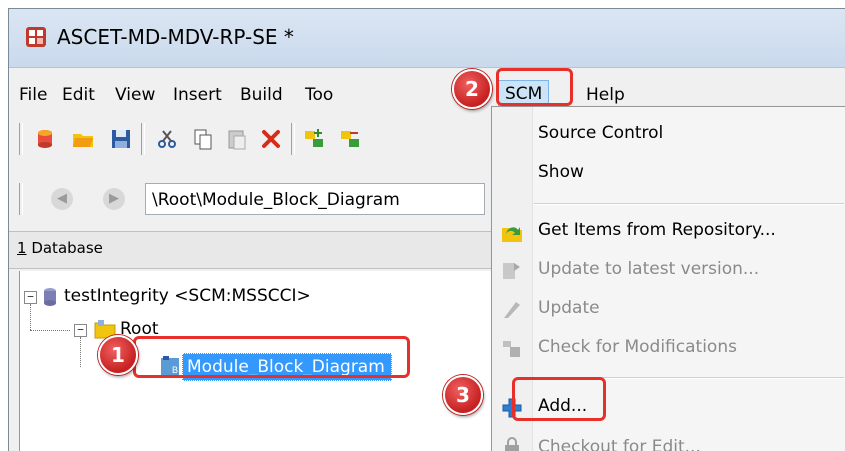 This screenshot has height=451, width=845. Describe the element at coordinates (605, 95) in the screenshot. I see `menu-help: Help` at that location.